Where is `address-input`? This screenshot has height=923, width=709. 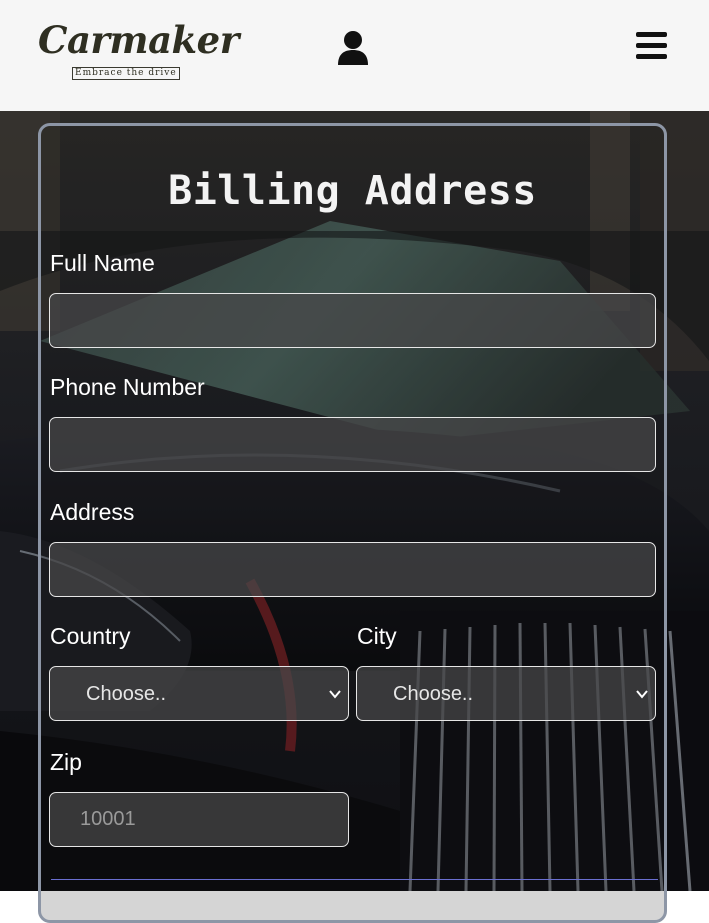
address-input is located at coordinates (352, 569).